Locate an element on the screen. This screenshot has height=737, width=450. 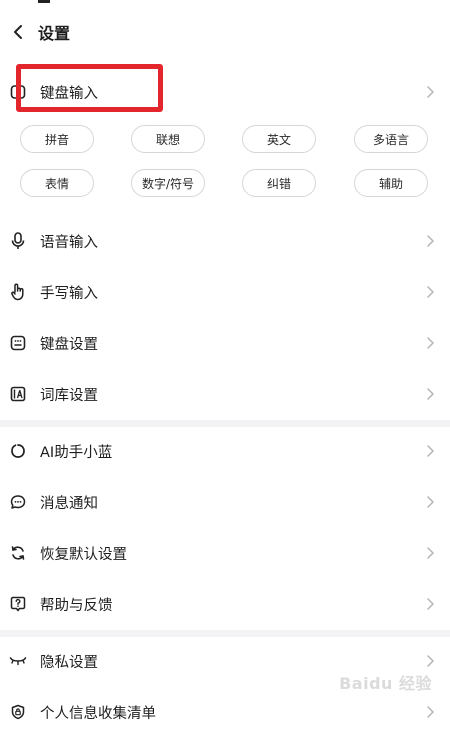
message-notification-row: 消息通知 is located at coordinates (225, 502).